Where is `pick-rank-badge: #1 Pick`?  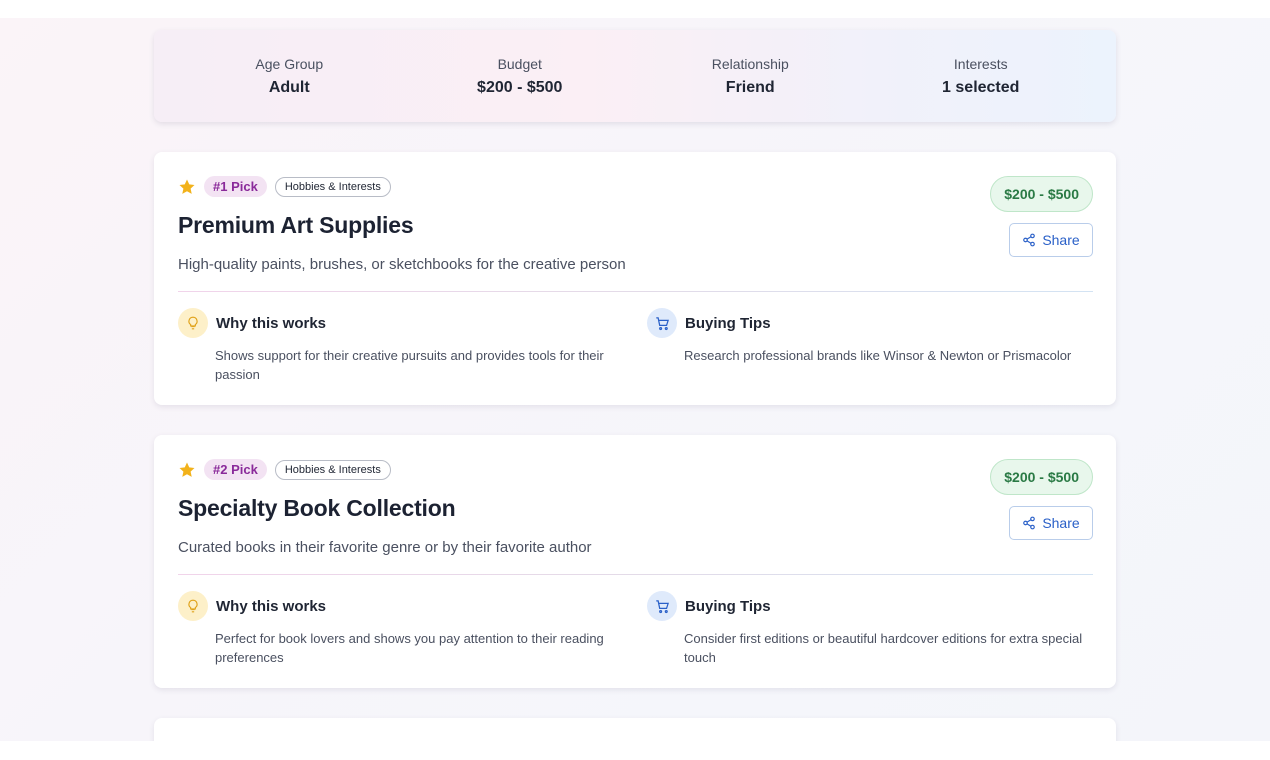
pick-rank-badge: #1 Pick is located at coordinates (235, 186).